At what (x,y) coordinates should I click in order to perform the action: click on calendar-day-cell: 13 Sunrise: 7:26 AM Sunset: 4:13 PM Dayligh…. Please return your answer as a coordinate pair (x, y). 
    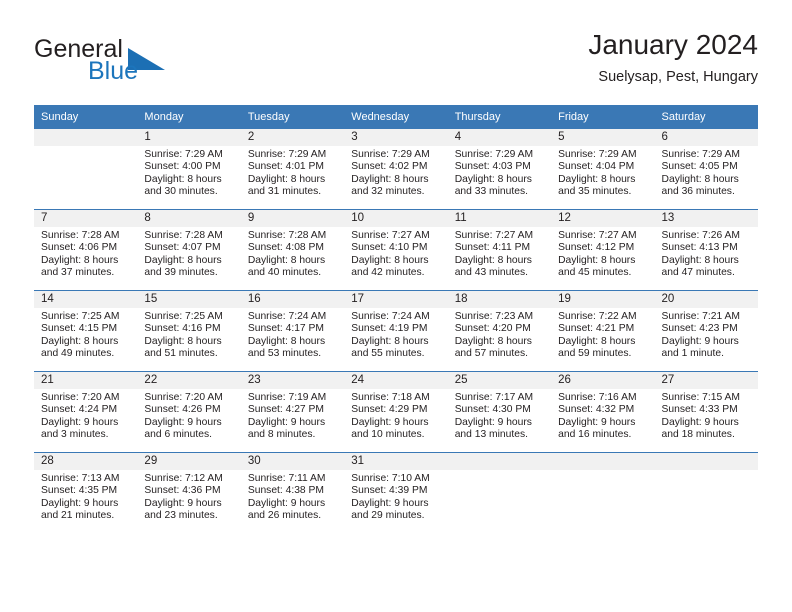
    Looking at the image, I should click on (706, 250).